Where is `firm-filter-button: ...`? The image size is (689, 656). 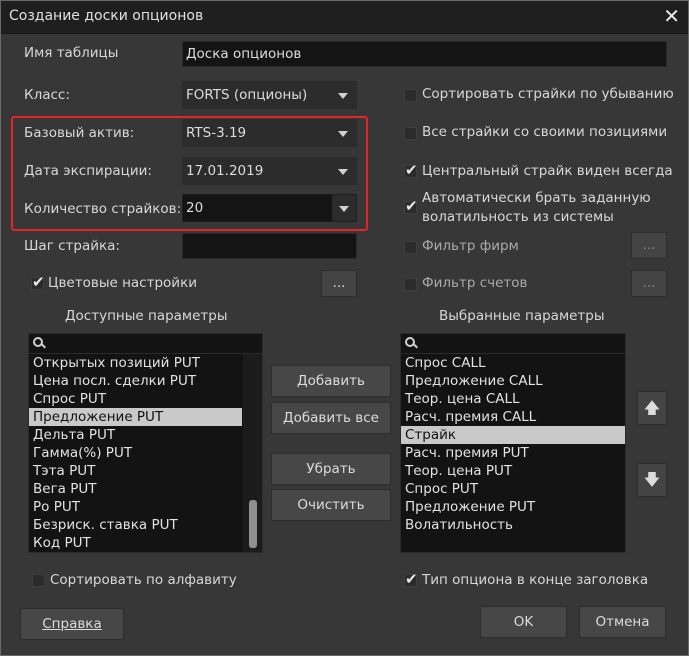
firm-filter-button: ... is located at coordinates (649, 245).